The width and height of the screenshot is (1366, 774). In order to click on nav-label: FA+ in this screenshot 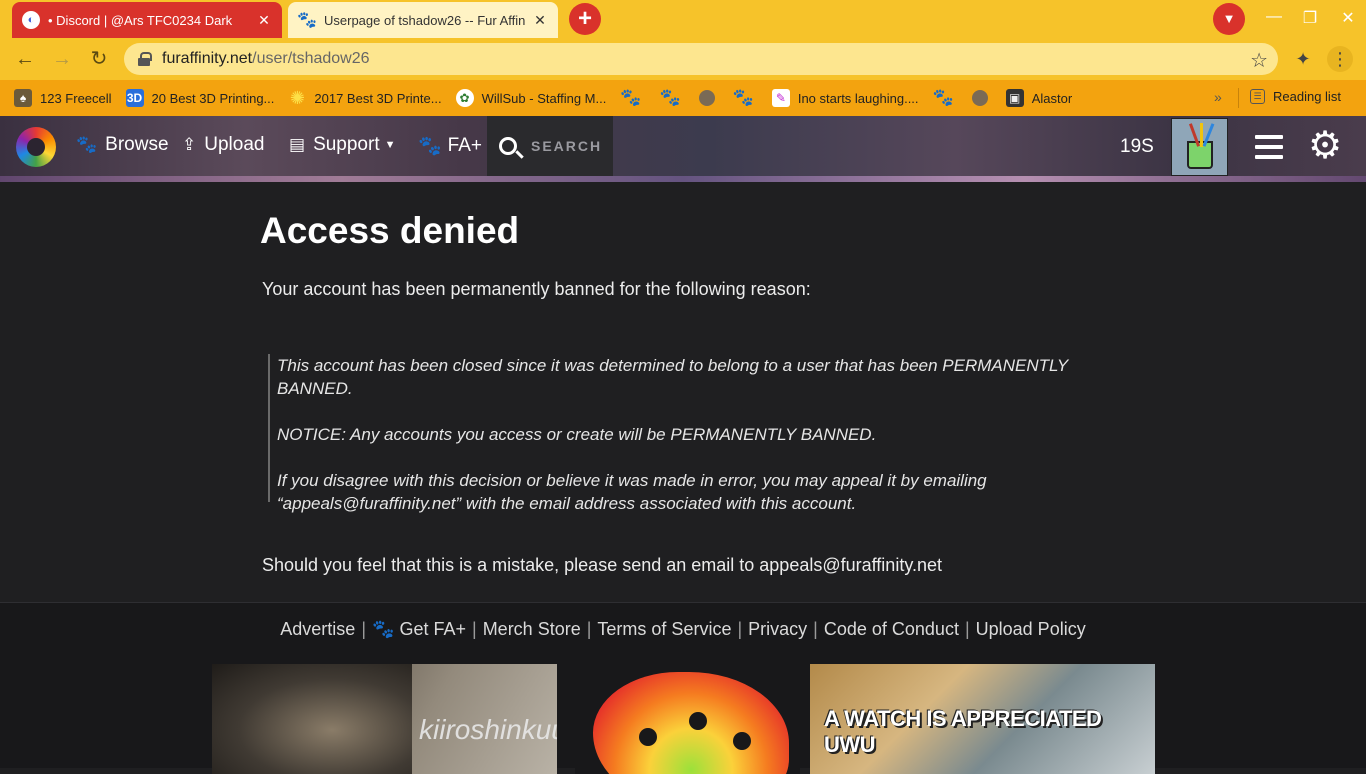, I will do `click(464, 145)`.